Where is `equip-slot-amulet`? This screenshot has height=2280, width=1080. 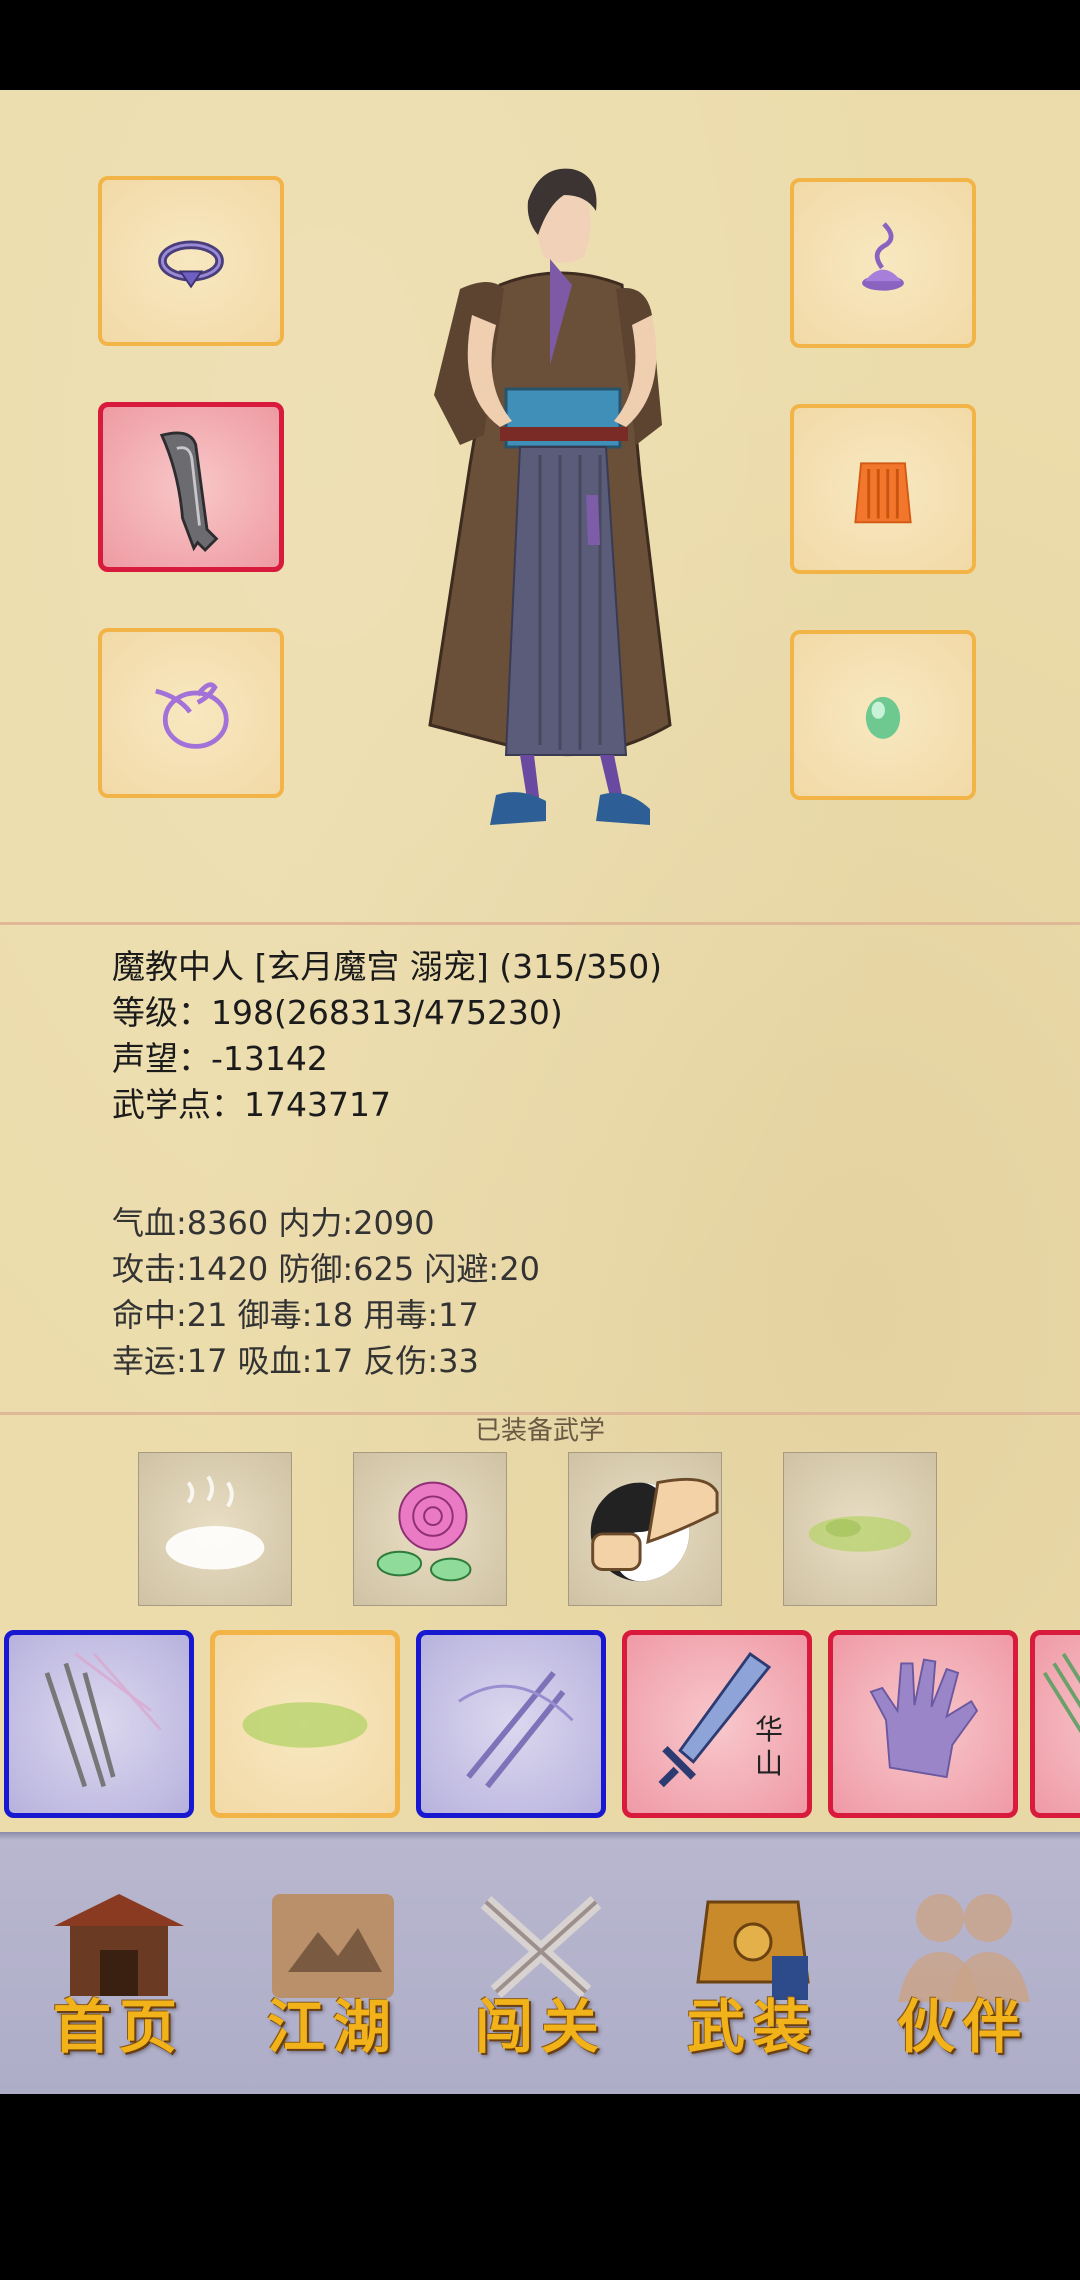 equip-slot-amulet is located at coordinates (191, 713).